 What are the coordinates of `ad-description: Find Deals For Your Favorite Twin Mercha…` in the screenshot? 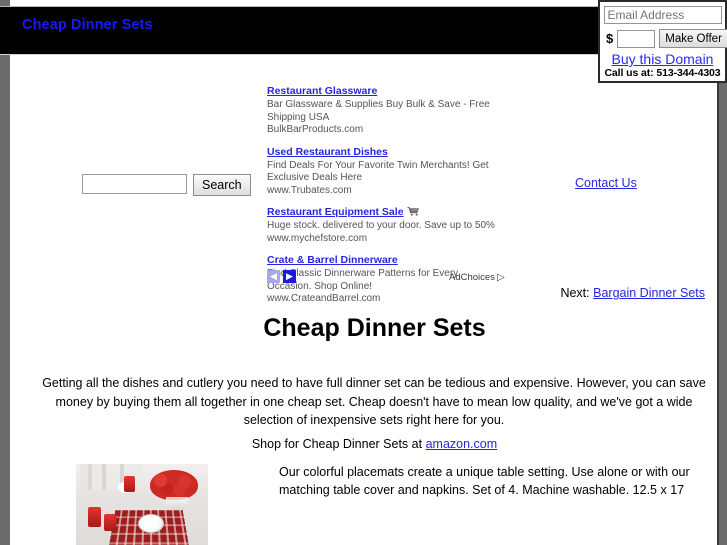 It's located at (378, 171).